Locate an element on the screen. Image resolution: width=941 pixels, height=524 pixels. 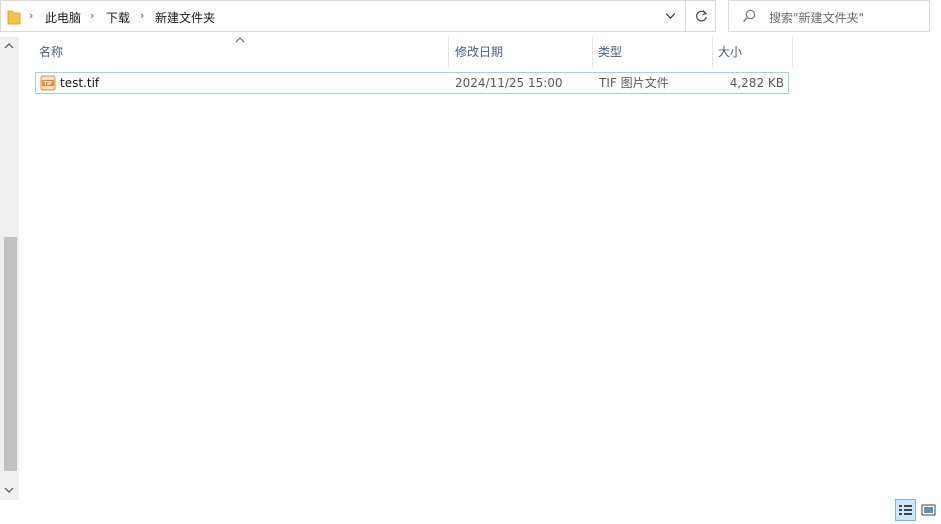
search-placeholder: 搜索"新建文件夹" is located at coordinates (817, 18).